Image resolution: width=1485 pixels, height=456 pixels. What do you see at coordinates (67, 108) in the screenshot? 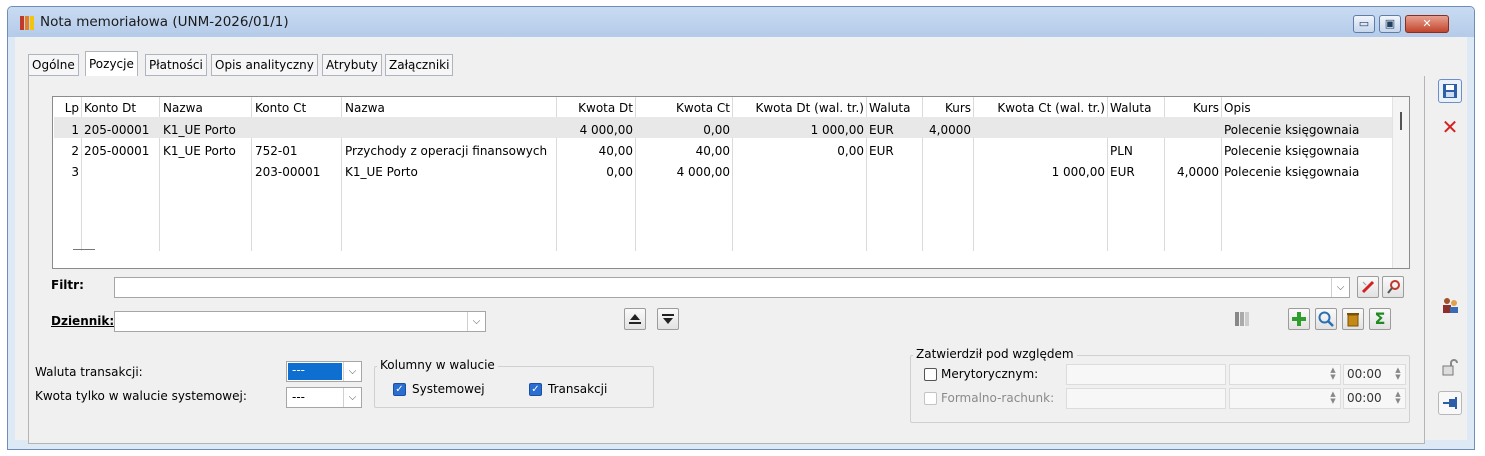
I see `header-lp: Lp` at bounding box center [67, 108].